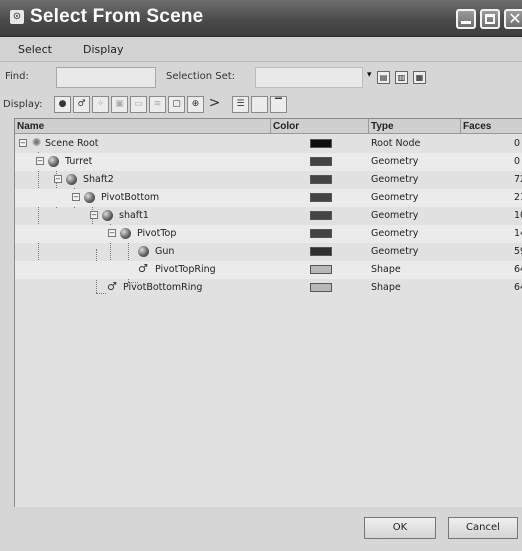 This screenshot has height=551, width=522. Describe the element at coordinates (195, 104) in the screenshot. I see `xref-icon: ⊕` at that location.